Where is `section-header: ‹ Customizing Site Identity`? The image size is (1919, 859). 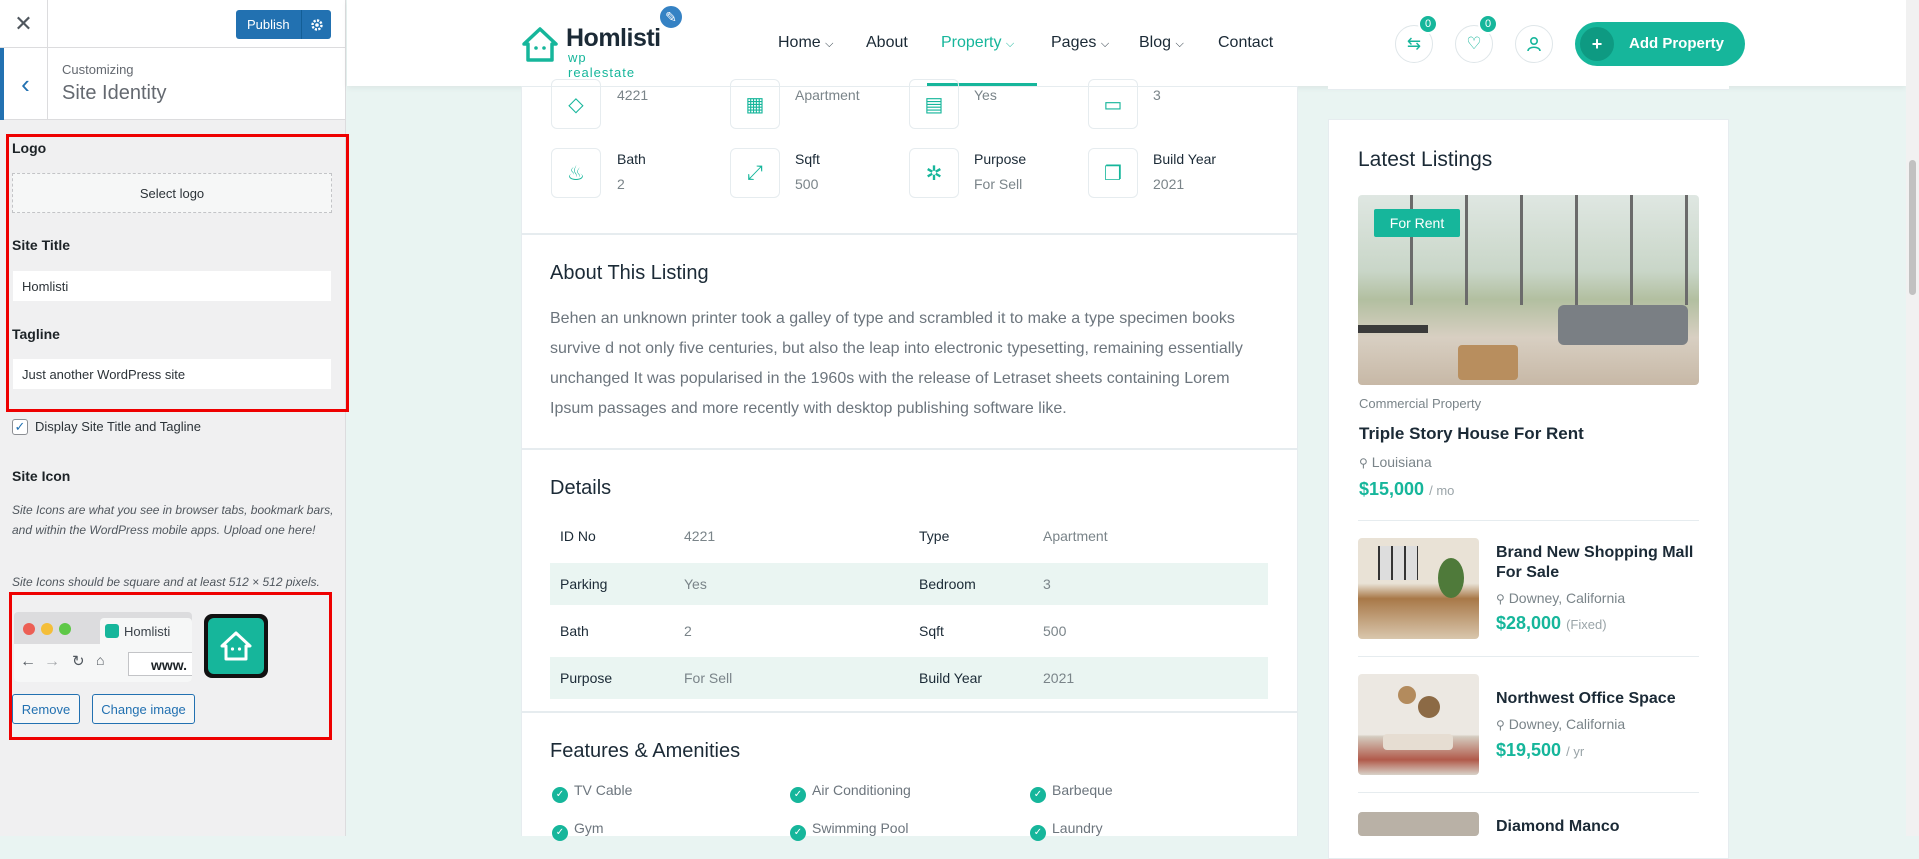 section-header: ‹ Customizing Site Identity is located at coordinates (172, 84).